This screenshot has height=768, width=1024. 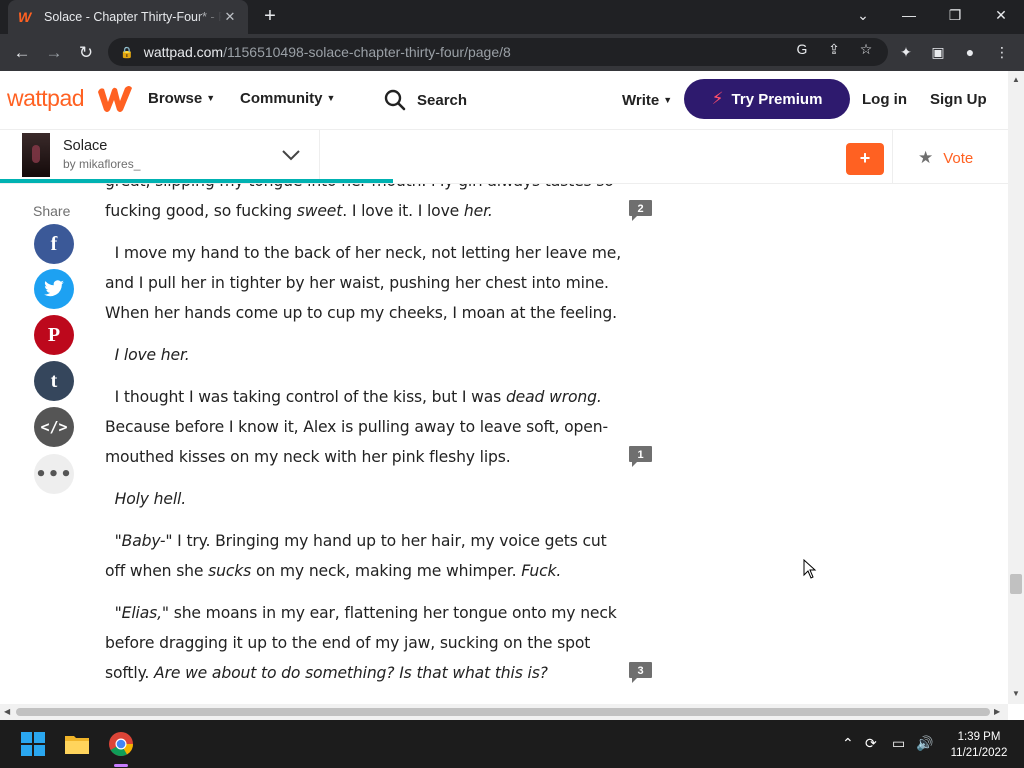 What do you see at coordinates (270, 17) in the screenshot?
I see `new-tab-button: +` at bounding box center [270, 17].